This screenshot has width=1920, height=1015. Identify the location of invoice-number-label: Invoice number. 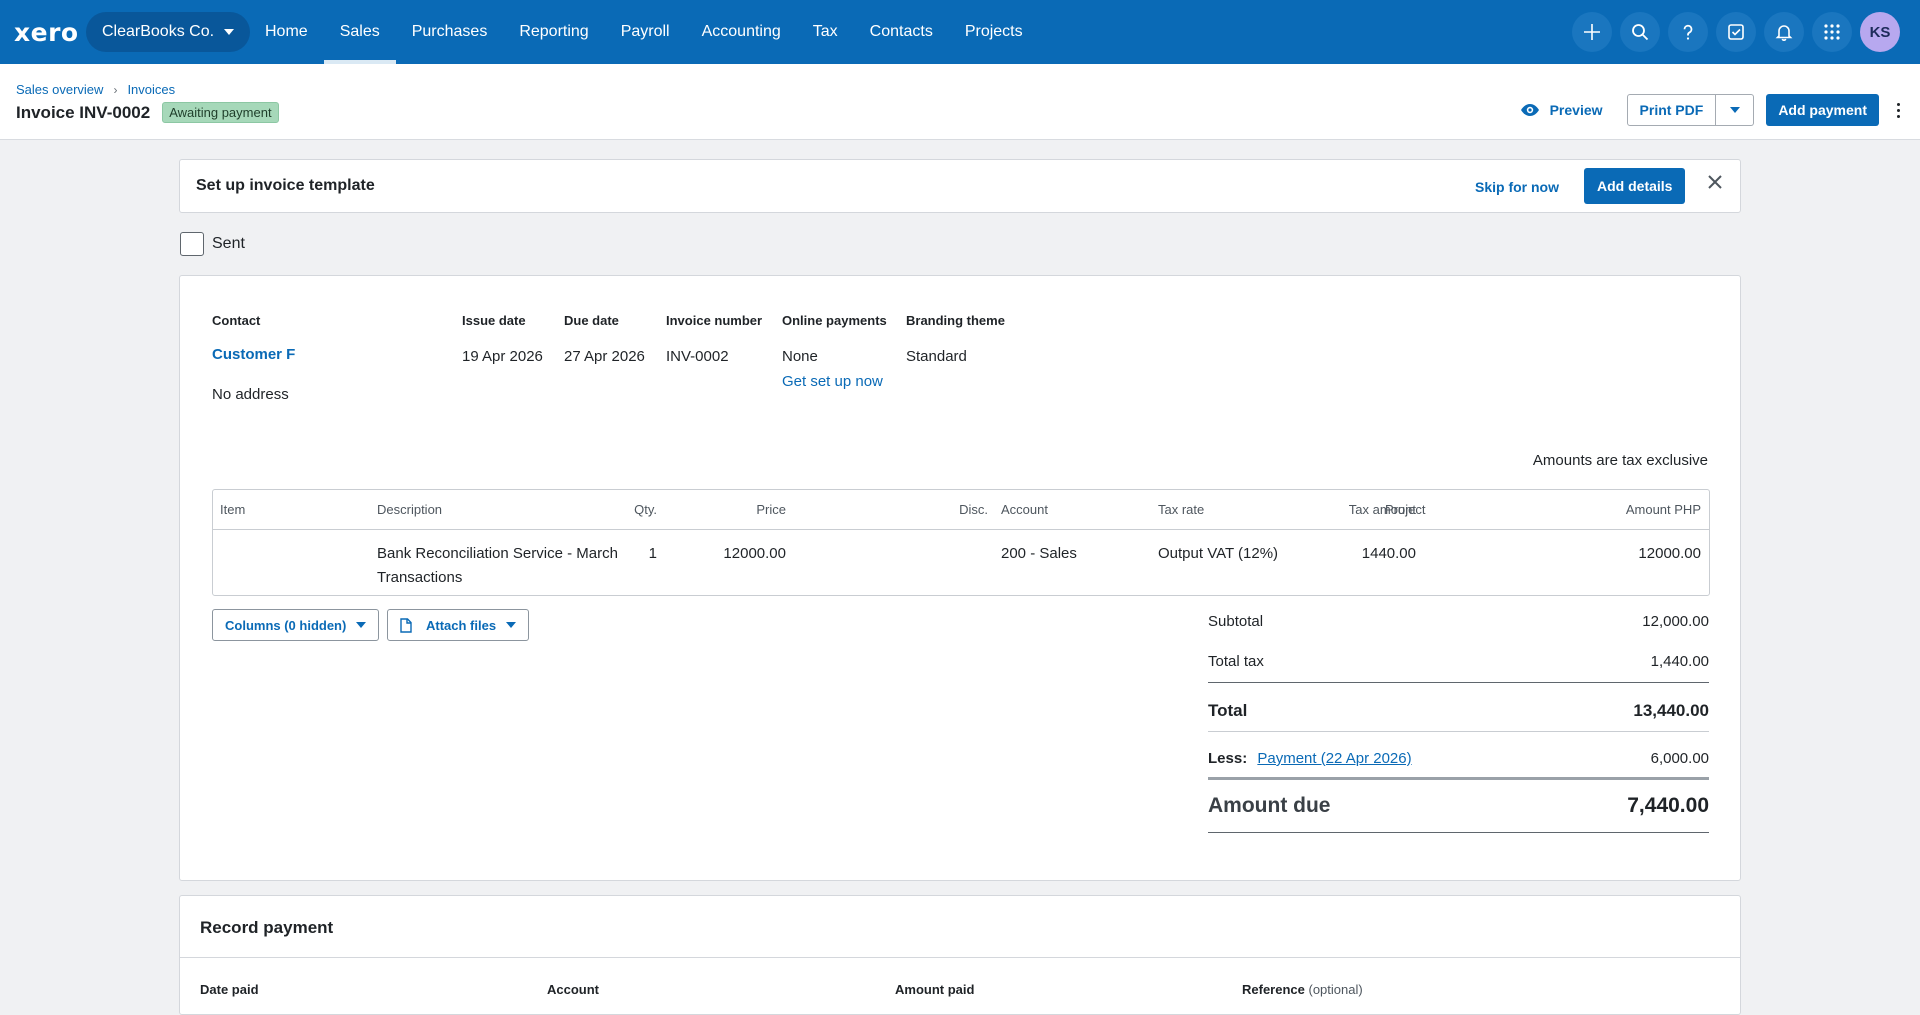
(714, 320).